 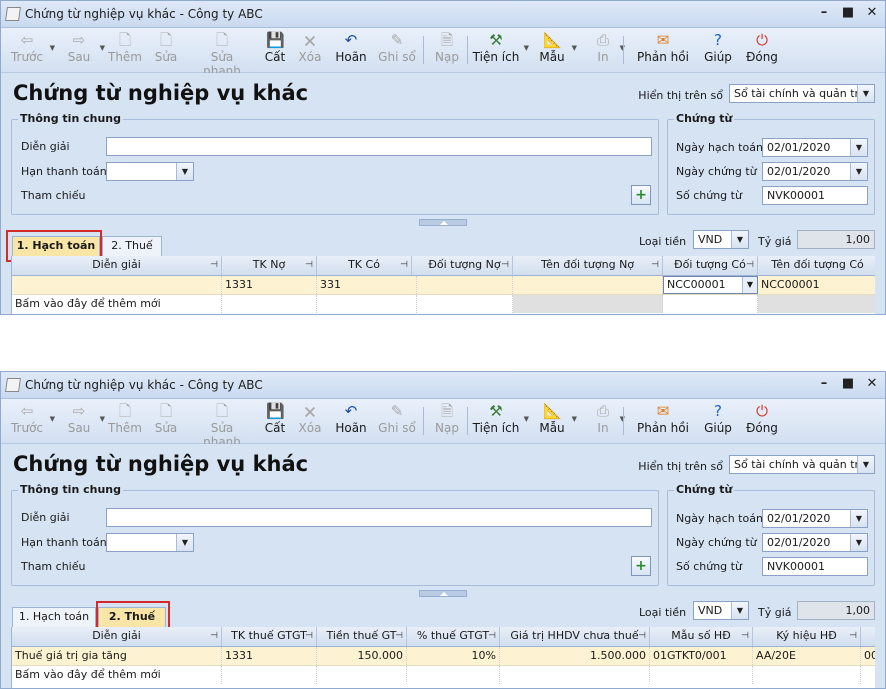 I want to click on col-debit-object: Đối tượng Nợ ⊣, so click(x=465, y=265).